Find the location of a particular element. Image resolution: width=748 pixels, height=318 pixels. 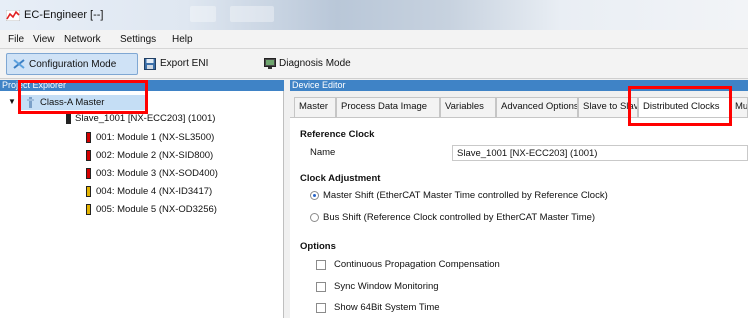

device-editor-header: Device Editor is located at coordinates (519, 85).